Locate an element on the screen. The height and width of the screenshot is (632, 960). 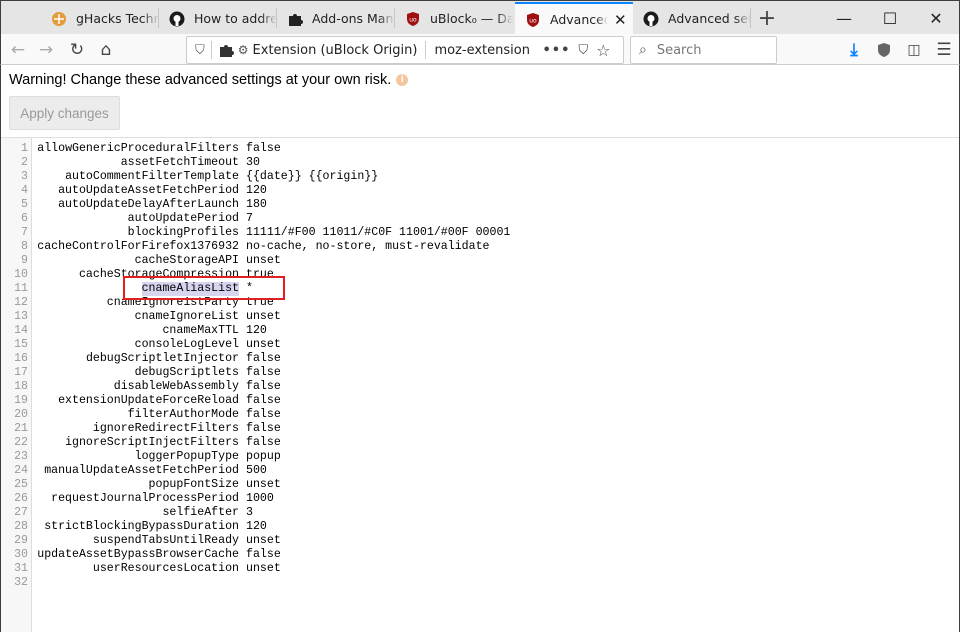
setting-row: debugScriptlets false is located at coordinates (486, 373).